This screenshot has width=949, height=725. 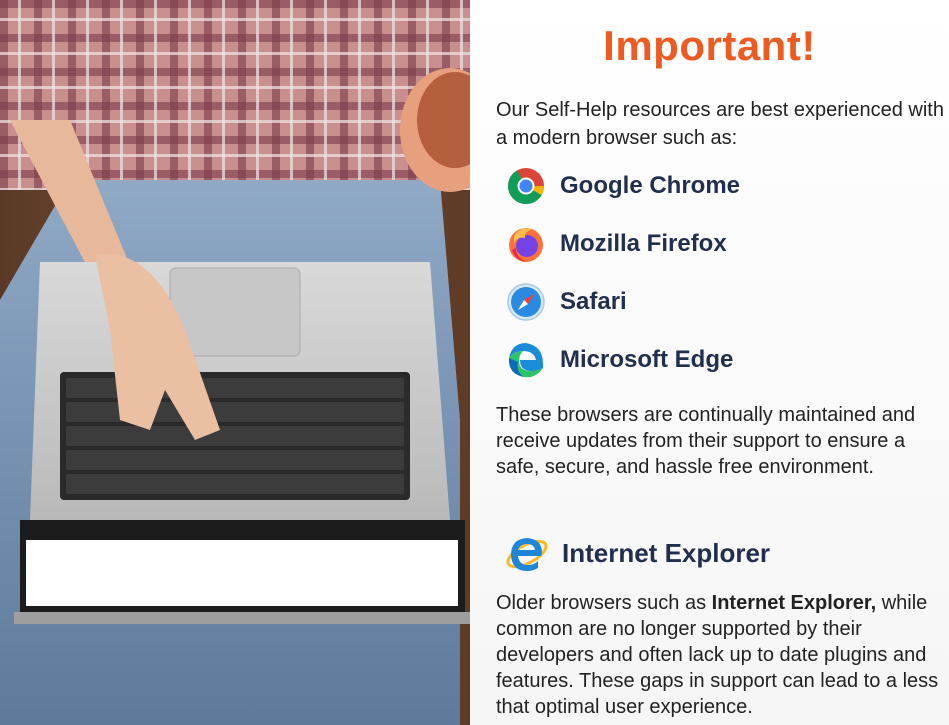 I want to click on browser-item-safari: Safari, so click(x=566, y=302).